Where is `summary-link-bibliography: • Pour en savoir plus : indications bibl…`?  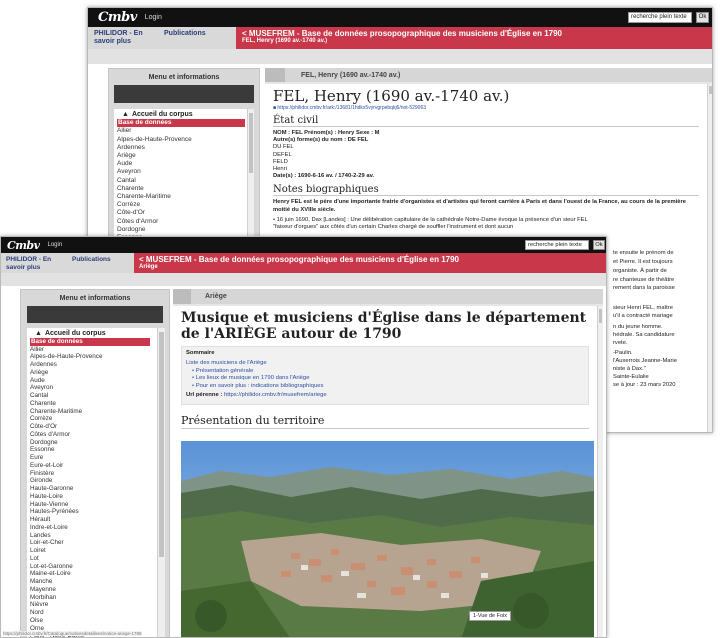
summary-link-bibliography: • Pour en savoir plus : indications bibl… is located at coordinates (385, 386).